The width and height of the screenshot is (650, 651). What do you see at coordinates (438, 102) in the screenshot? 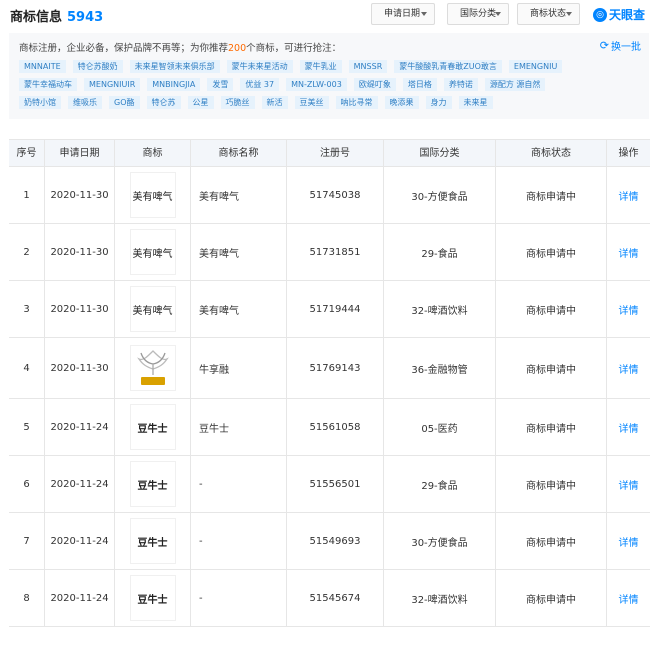
I see `recommend-tag: 身力` at bounding box center [438, 102].